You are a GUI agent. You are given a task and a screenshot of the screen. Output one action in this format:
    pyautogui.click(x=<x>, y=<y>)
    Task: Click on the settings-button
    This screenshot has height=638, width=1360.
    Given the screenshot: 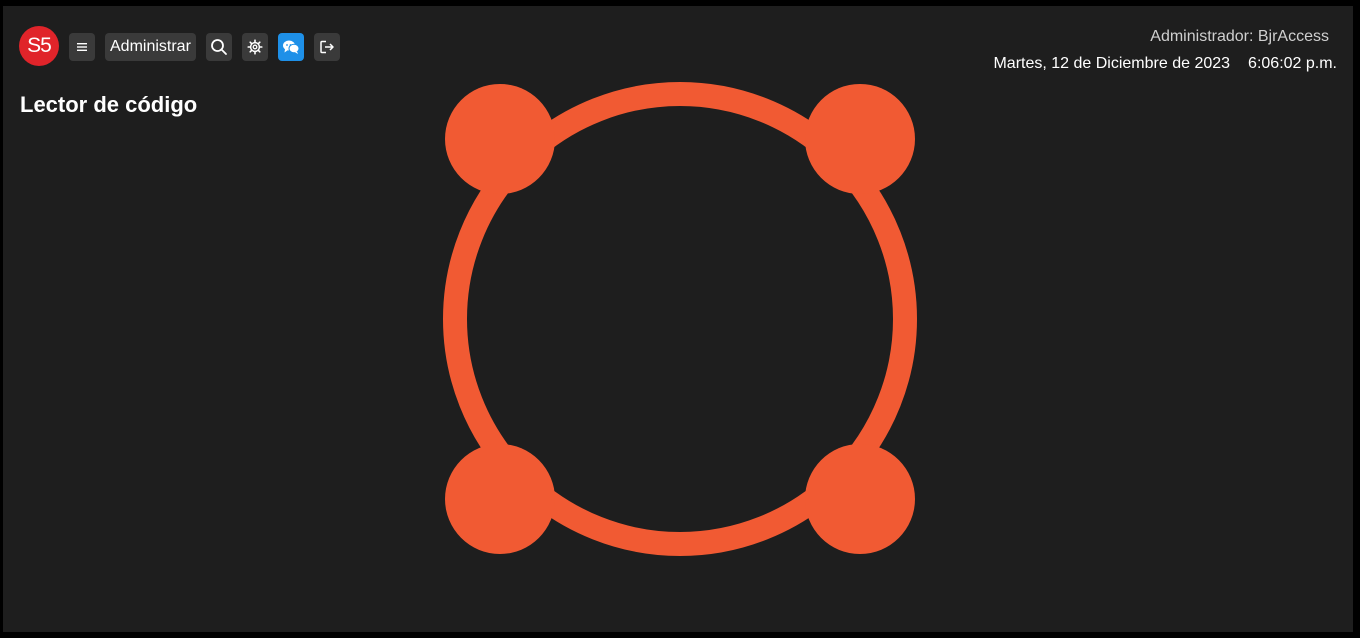 What is the action you would take?
    pyautogui.click(x=255, y=47)
    